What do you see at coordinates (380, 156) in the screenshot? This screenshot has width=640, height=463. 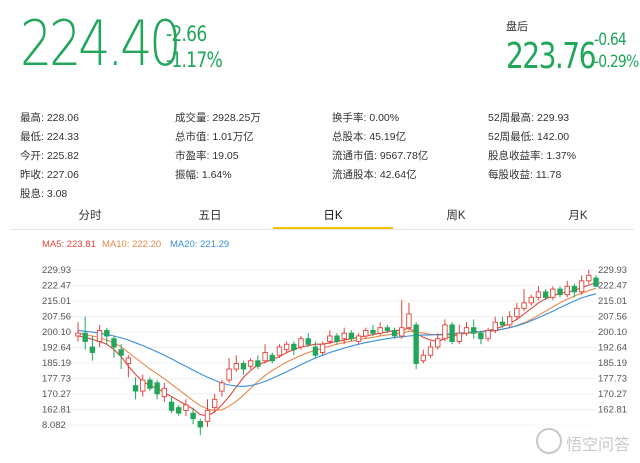 I see `stat-float-mcap: 流通市值: 9567.78亿` at bounding box center [380, 156].